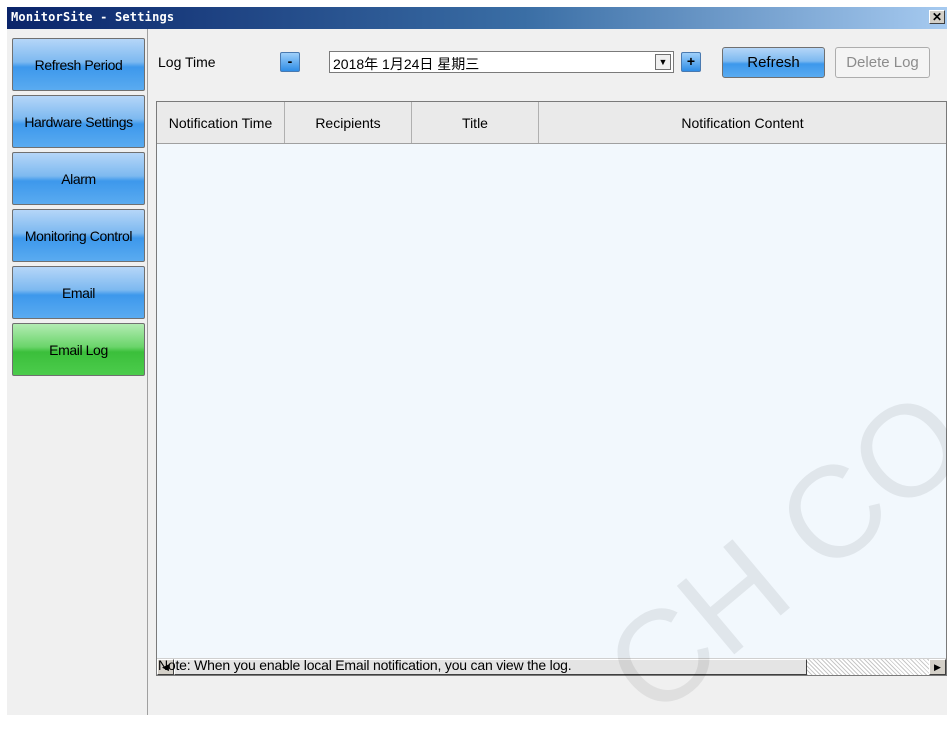 The image size is (947, 745). Describe the element at coordinates (477, 18) in the screenshot. I see `title-bar: MonitorSite - Settings ✕` at that location.